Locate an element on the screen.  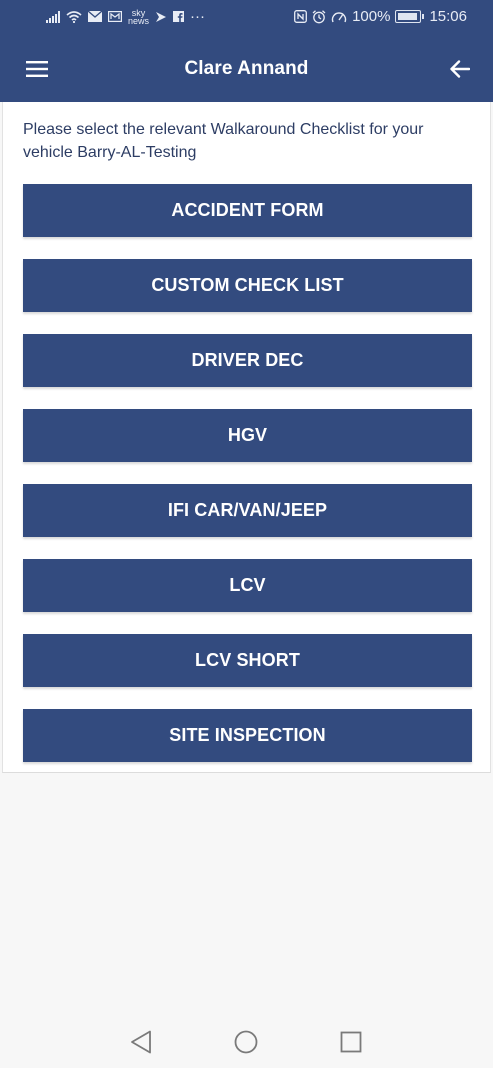
status-bar: sky news ··· 100% 15:06 is located at coordinates (246, 18).